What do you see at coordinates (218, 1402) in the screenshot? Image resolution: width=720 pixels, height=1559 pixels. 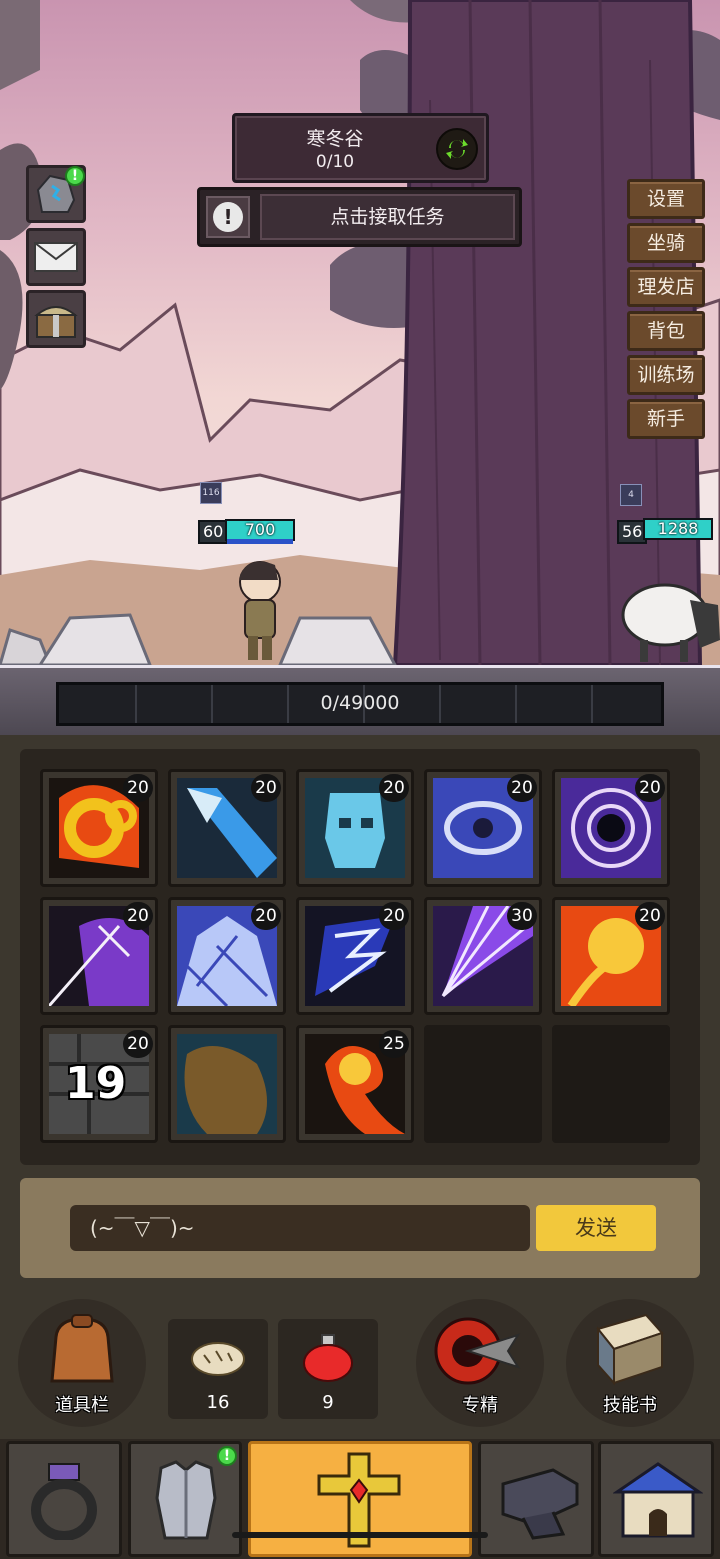 I see `bread-count: 16` at bounding box center [218, 1402].